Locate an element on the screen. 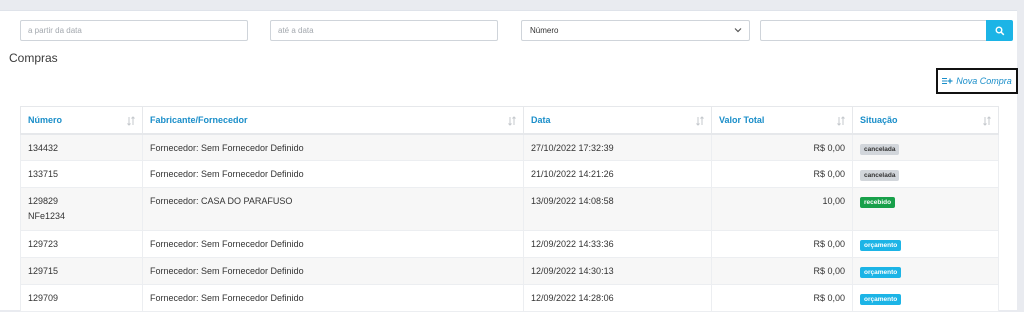 The width and height of the screenshot is (1024, 312). search-input is located at coordinates (873, 30).